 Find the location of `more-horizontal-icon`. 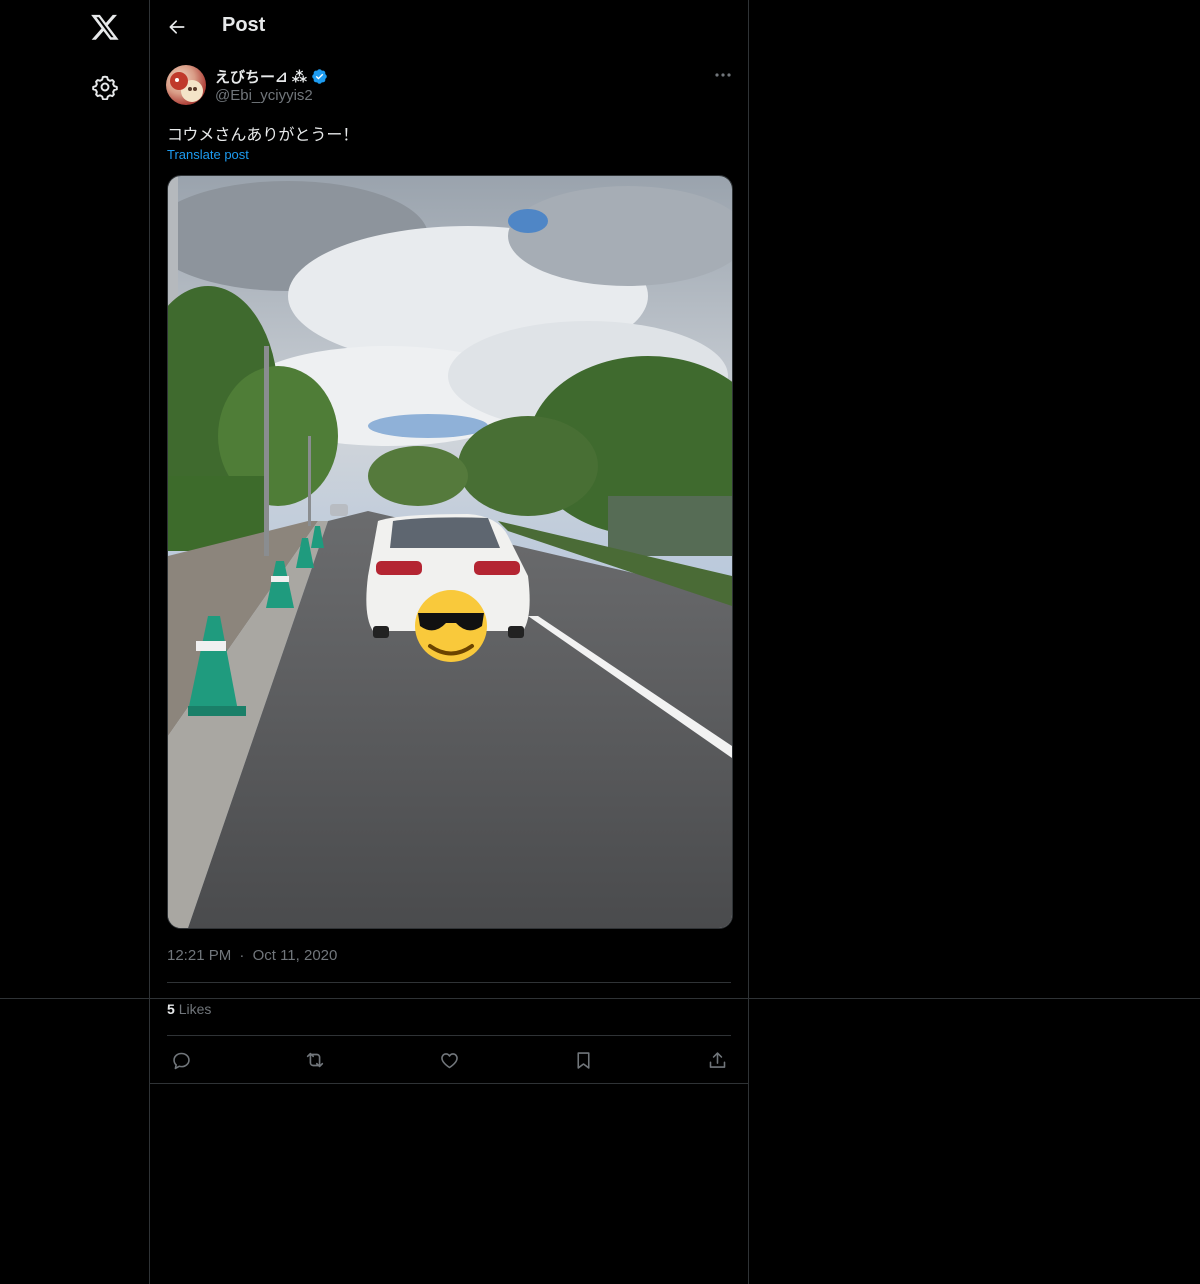

more-horizontal-icon is located at coordinates (723, 75).